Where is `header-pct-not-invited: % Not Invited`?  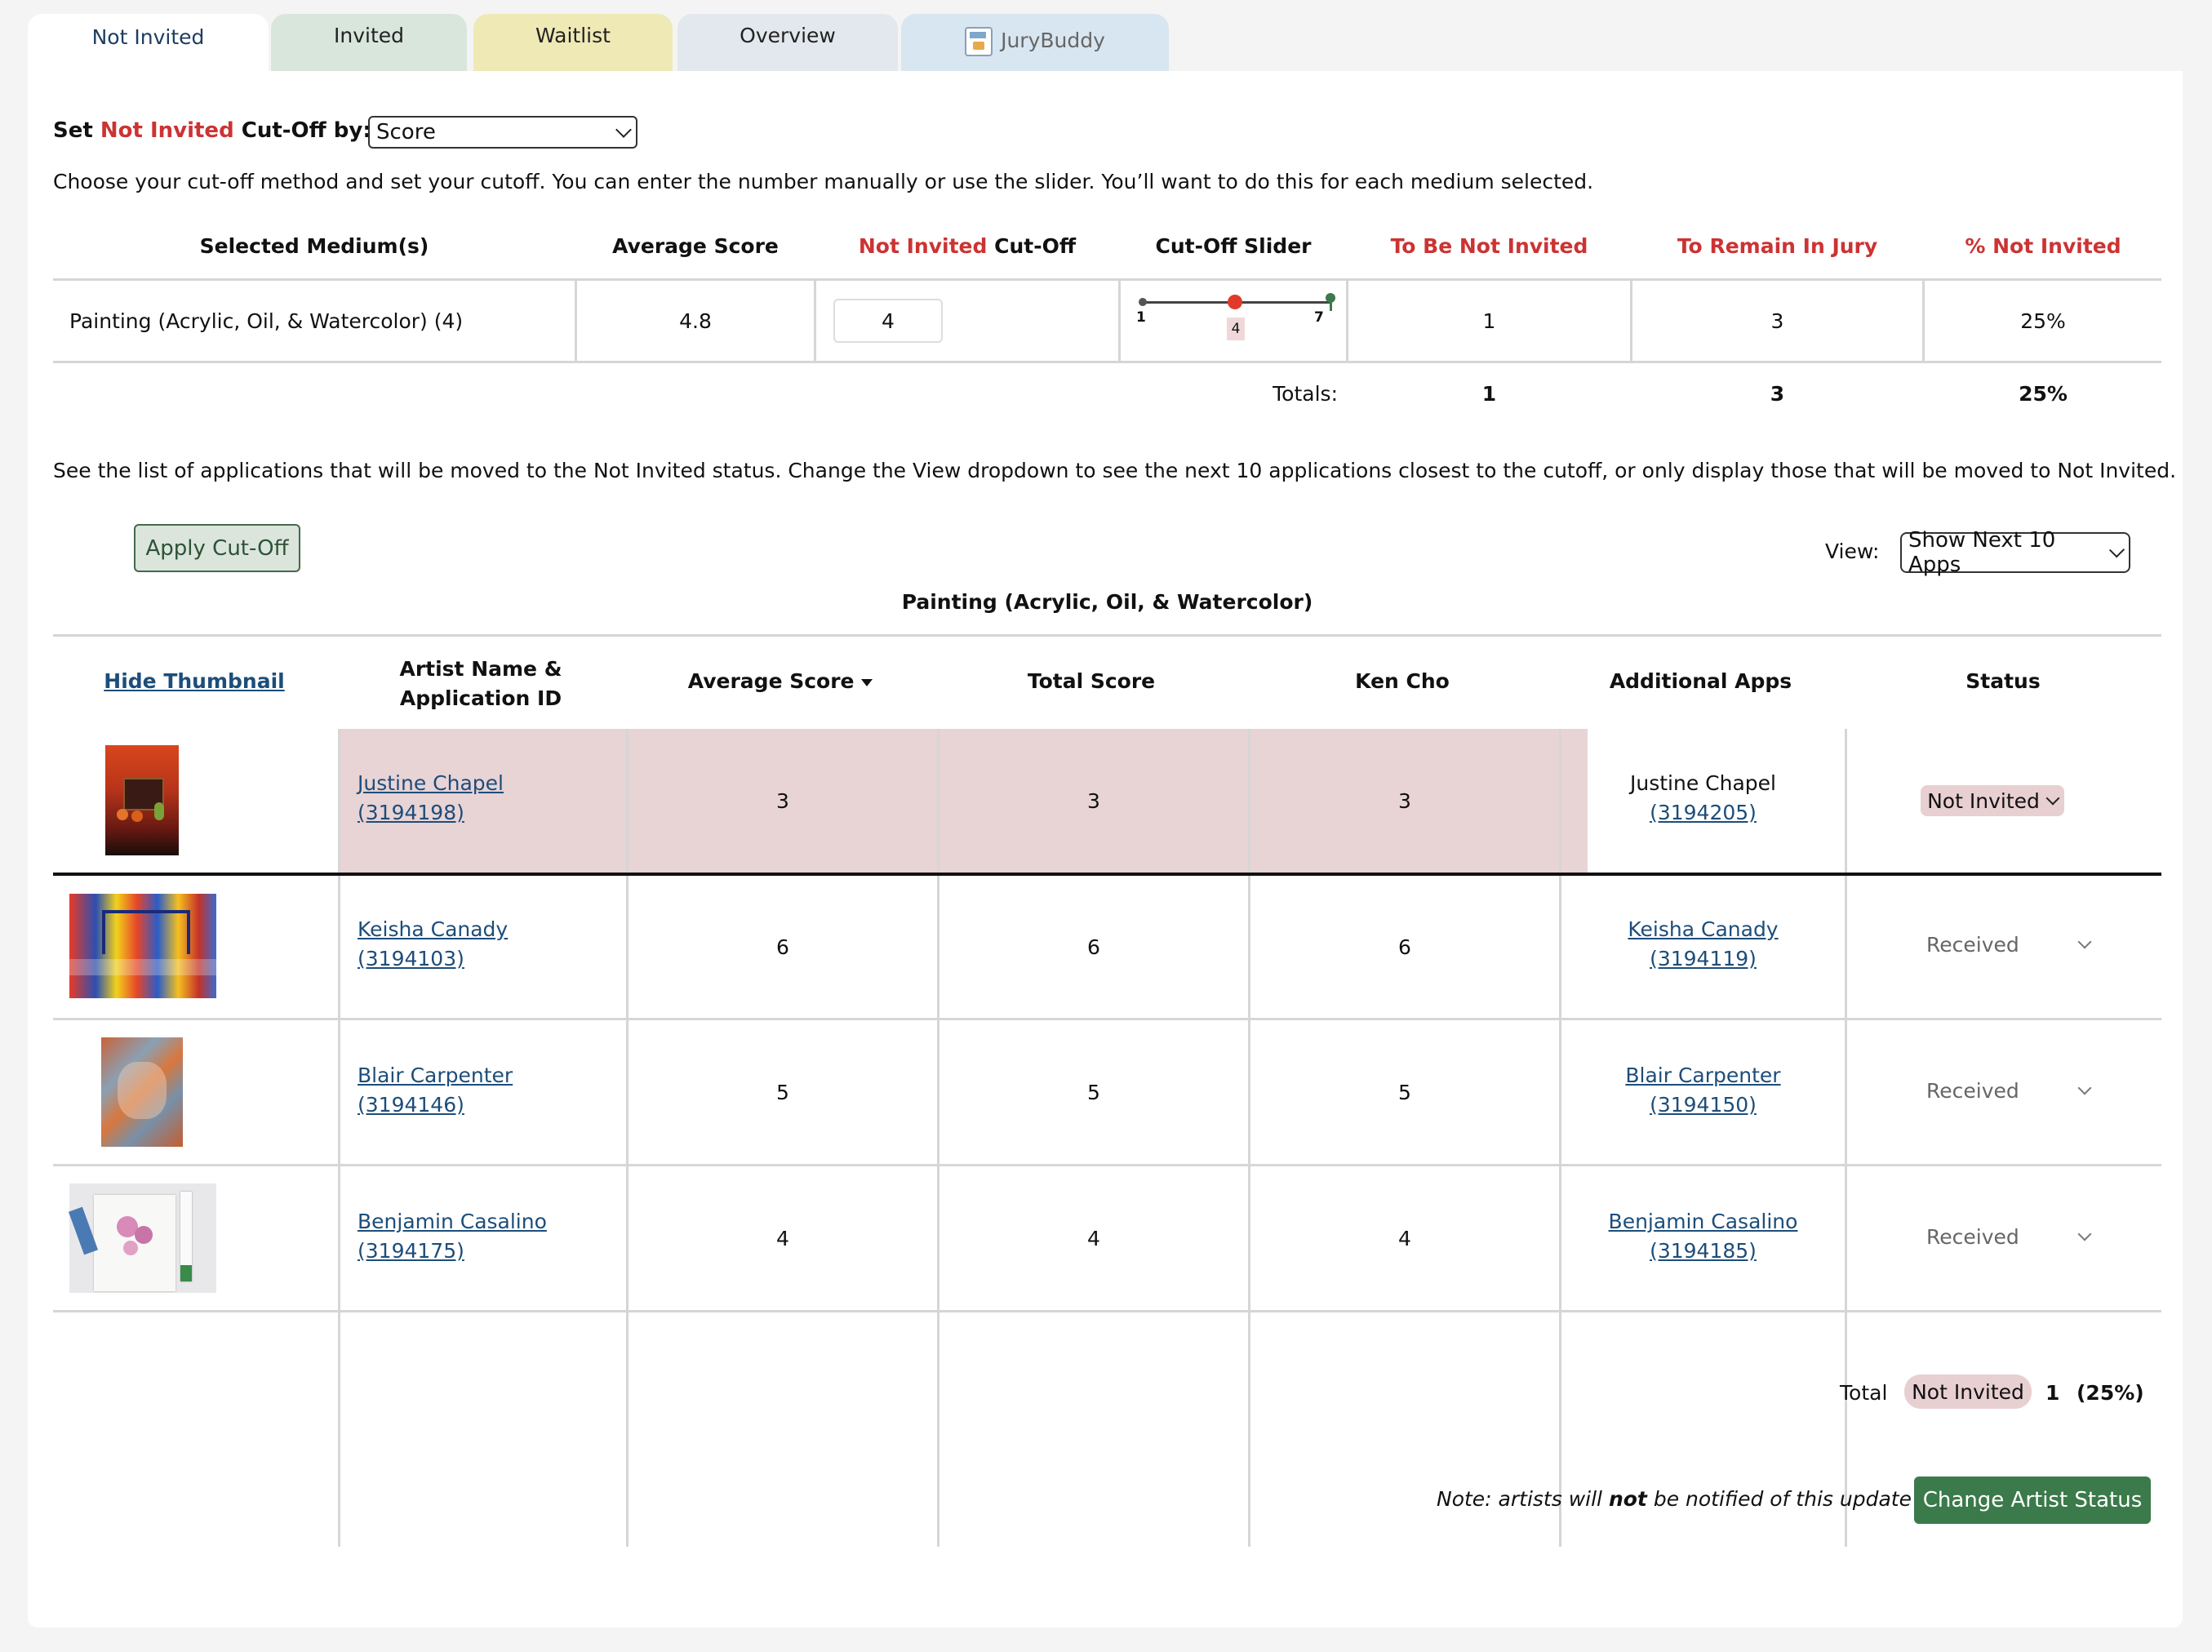
header-pct-not-invited: % Not Invited is located at coordinates (2043, 246).